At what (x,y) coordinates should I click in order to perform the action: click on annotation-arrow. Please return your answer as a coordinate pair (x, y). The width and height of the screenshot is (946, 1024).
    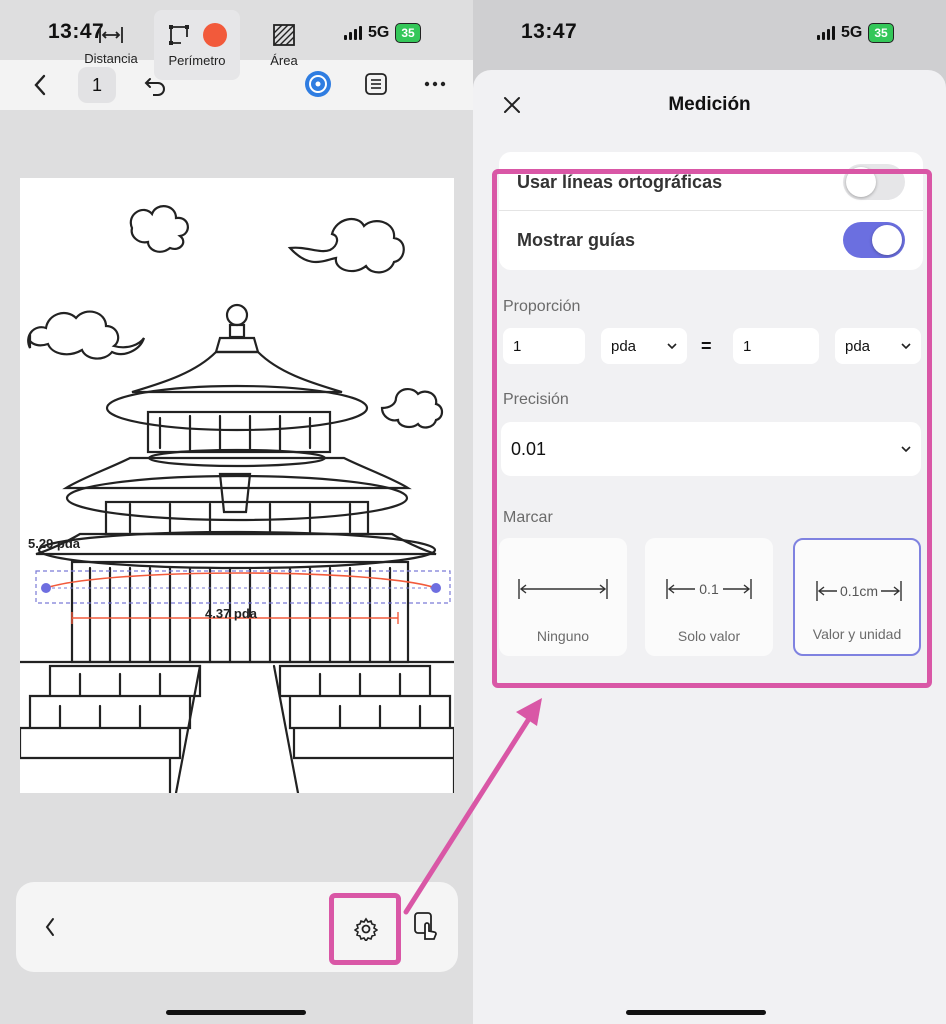
    Looking at the image, I should click on (472, 806).